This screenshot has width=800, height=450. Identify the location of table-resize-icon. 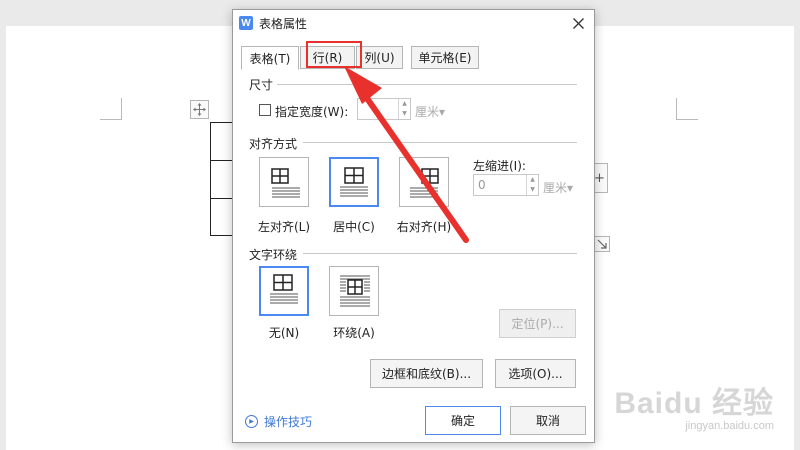
(602, 244).